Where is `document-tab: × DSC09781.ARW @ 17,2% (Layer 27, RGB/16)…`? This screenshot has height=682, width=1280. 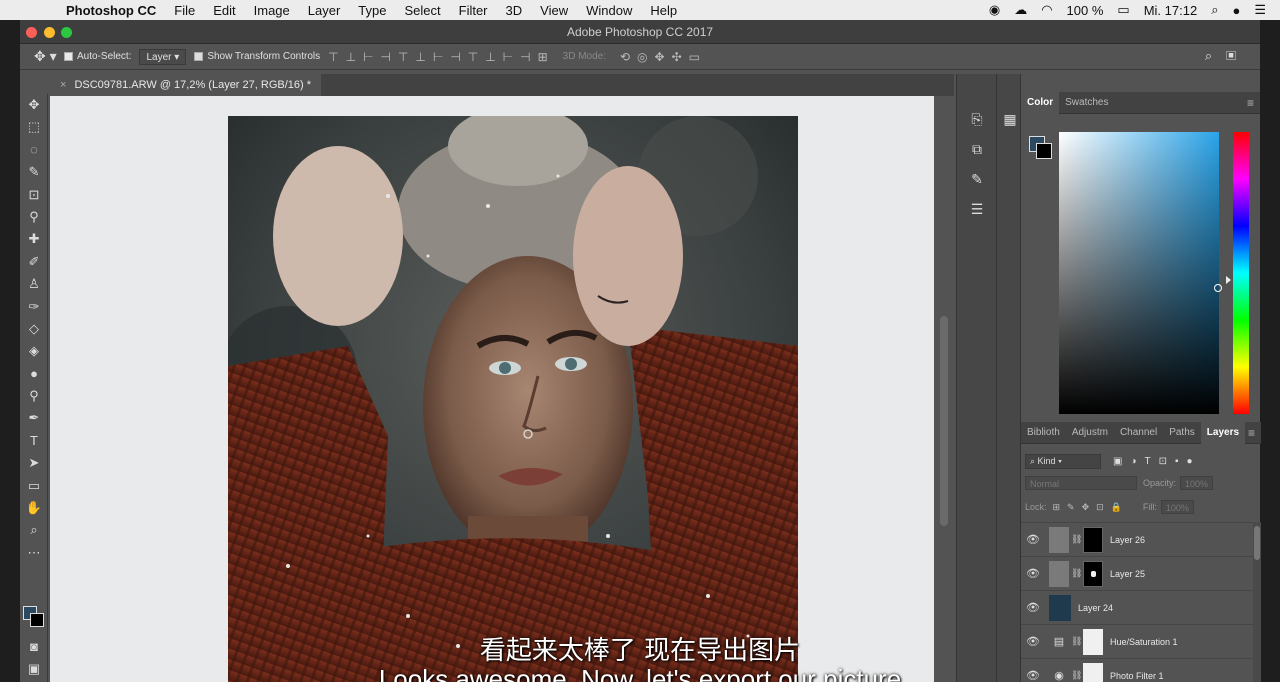 document-tab: × DSC09781.ARW @ 17,2% (Layer 27, RGB/16)… is located at coordinates (186, 85).